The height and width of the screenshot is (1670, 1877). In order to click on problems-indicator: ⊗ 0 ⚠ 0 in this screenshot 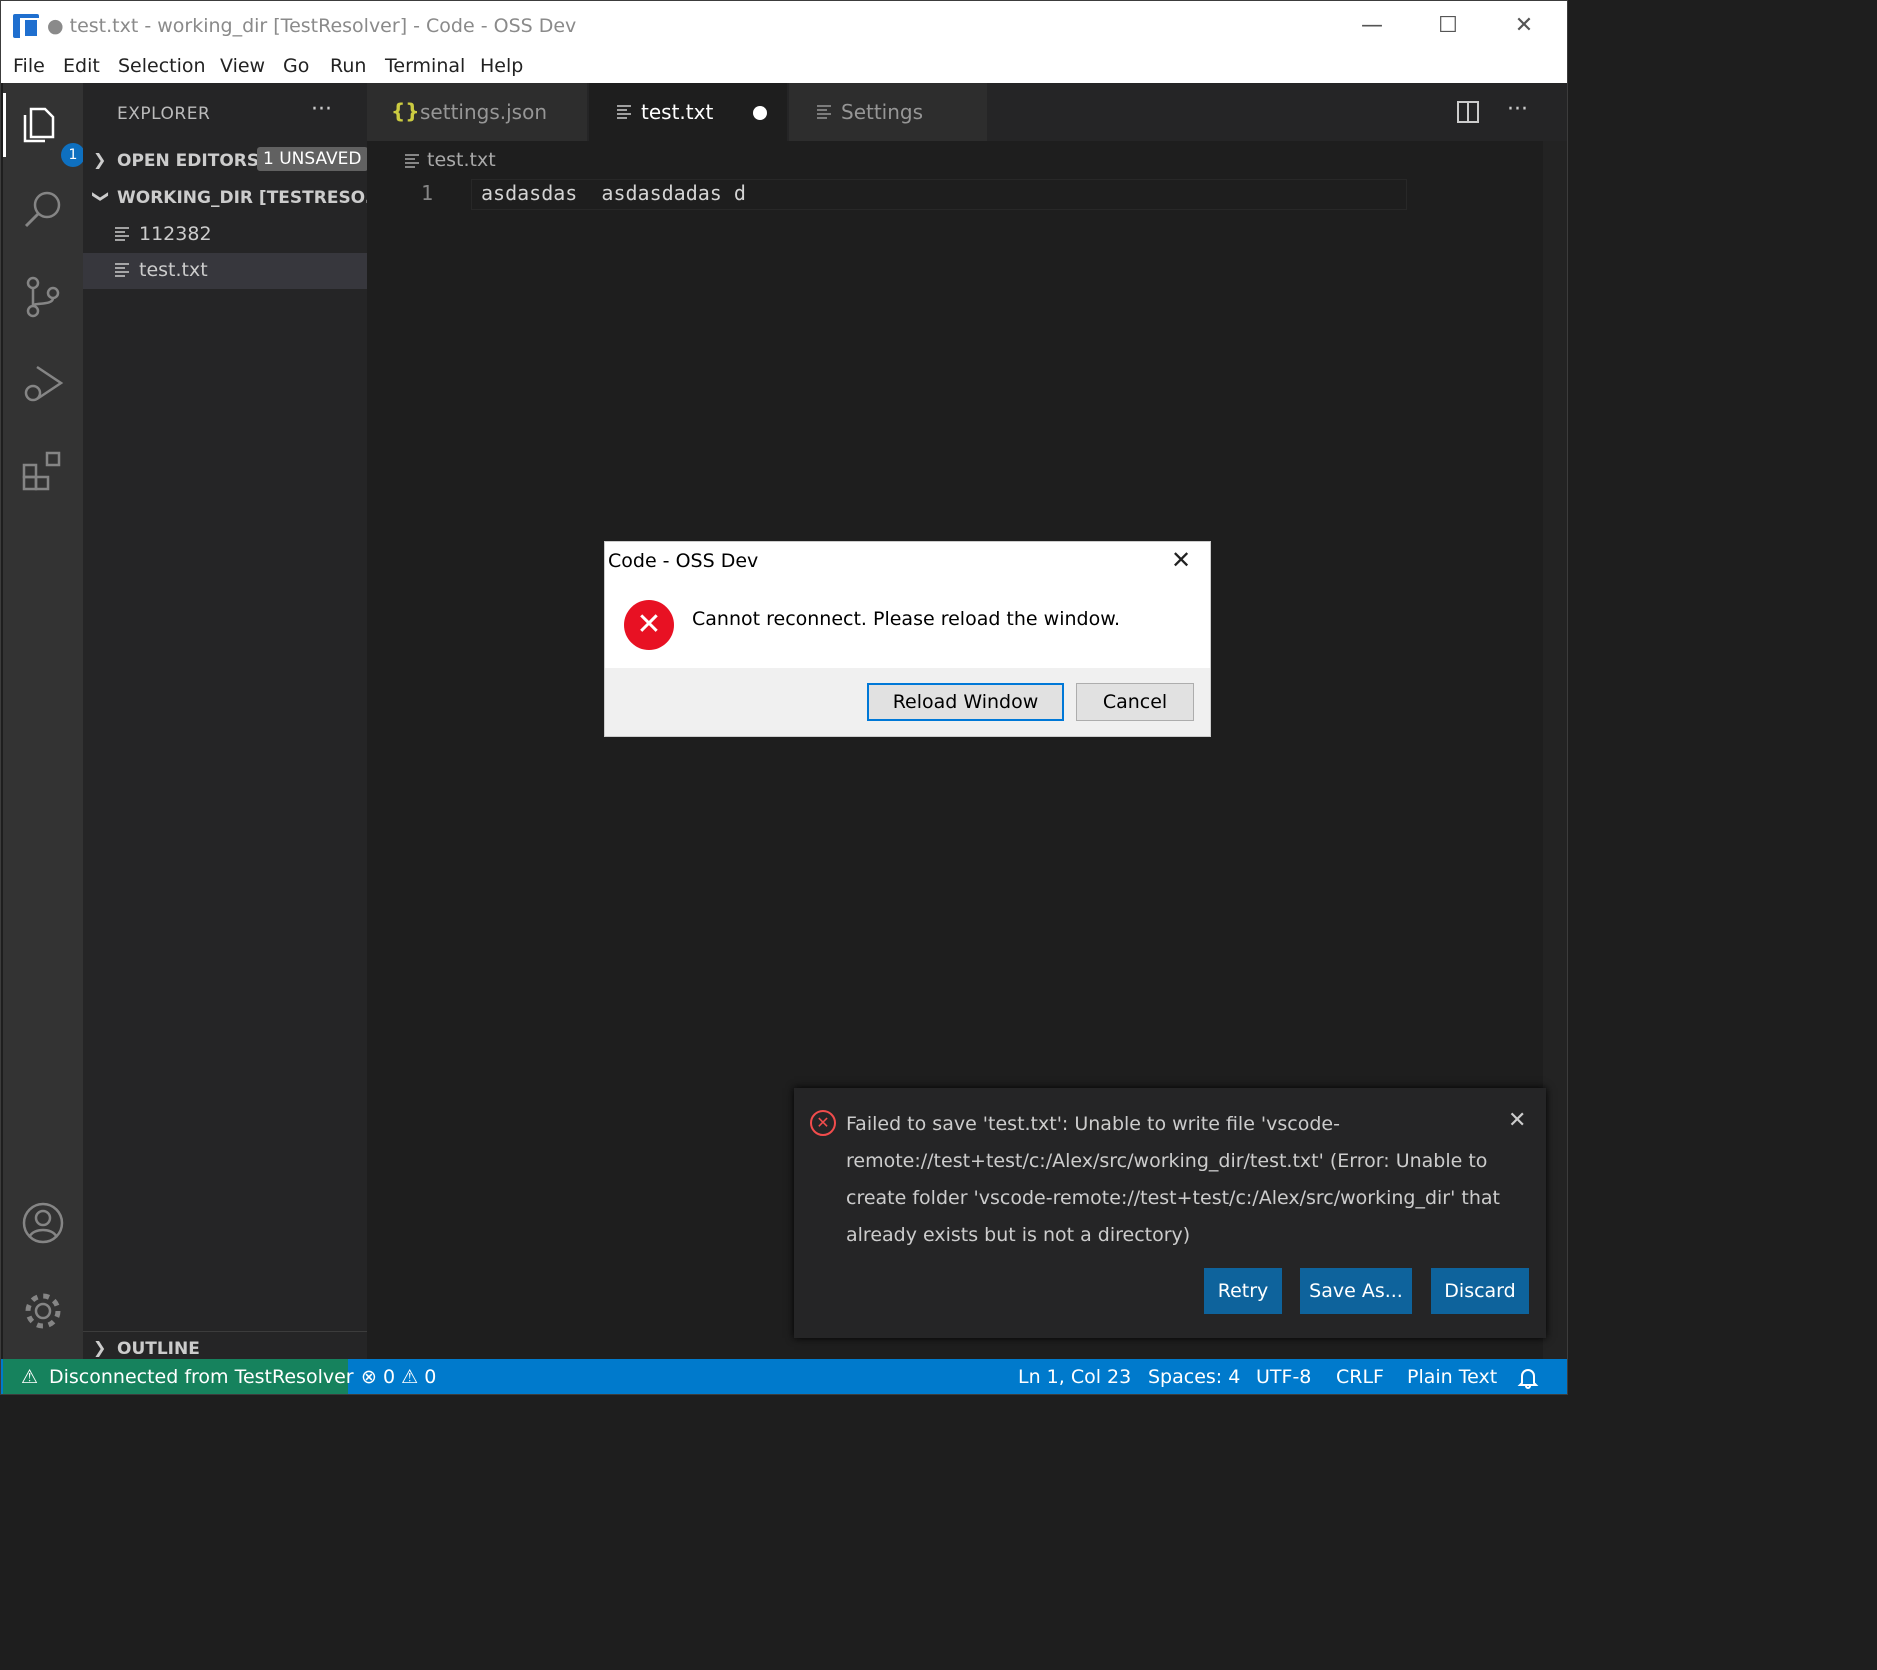, I will do `click(398, 1377)`.